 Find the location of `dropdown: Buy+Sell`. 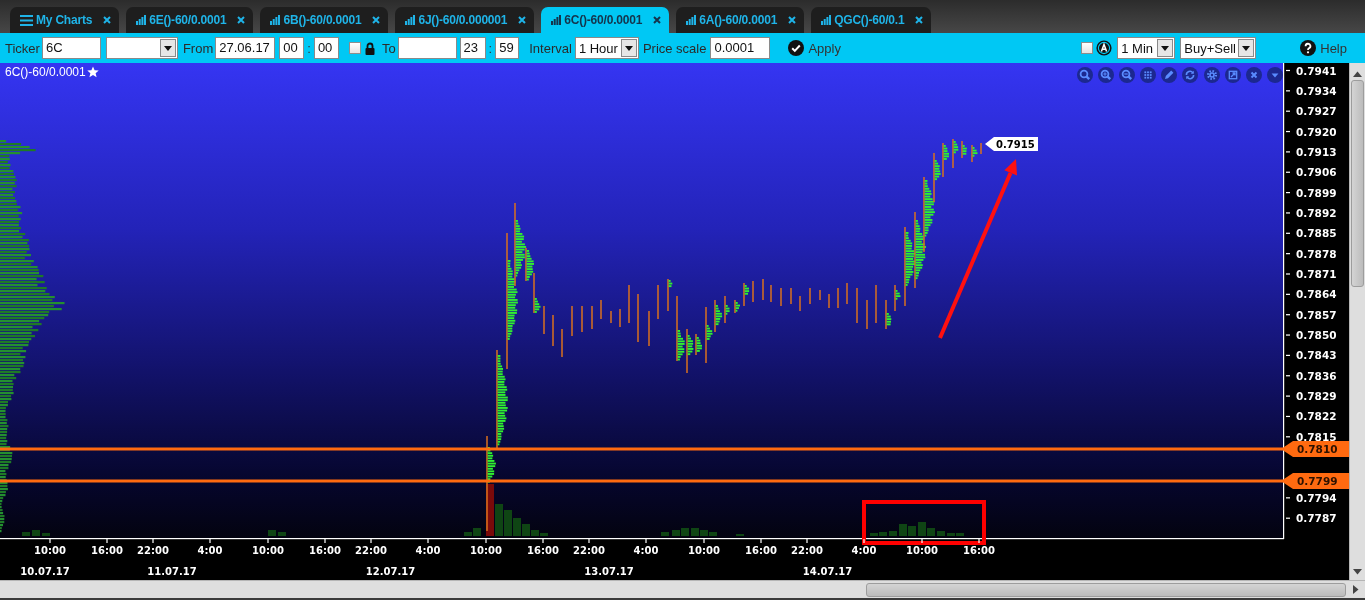

dropdown: Buy+Sell is located at coordinates (1218, 48).